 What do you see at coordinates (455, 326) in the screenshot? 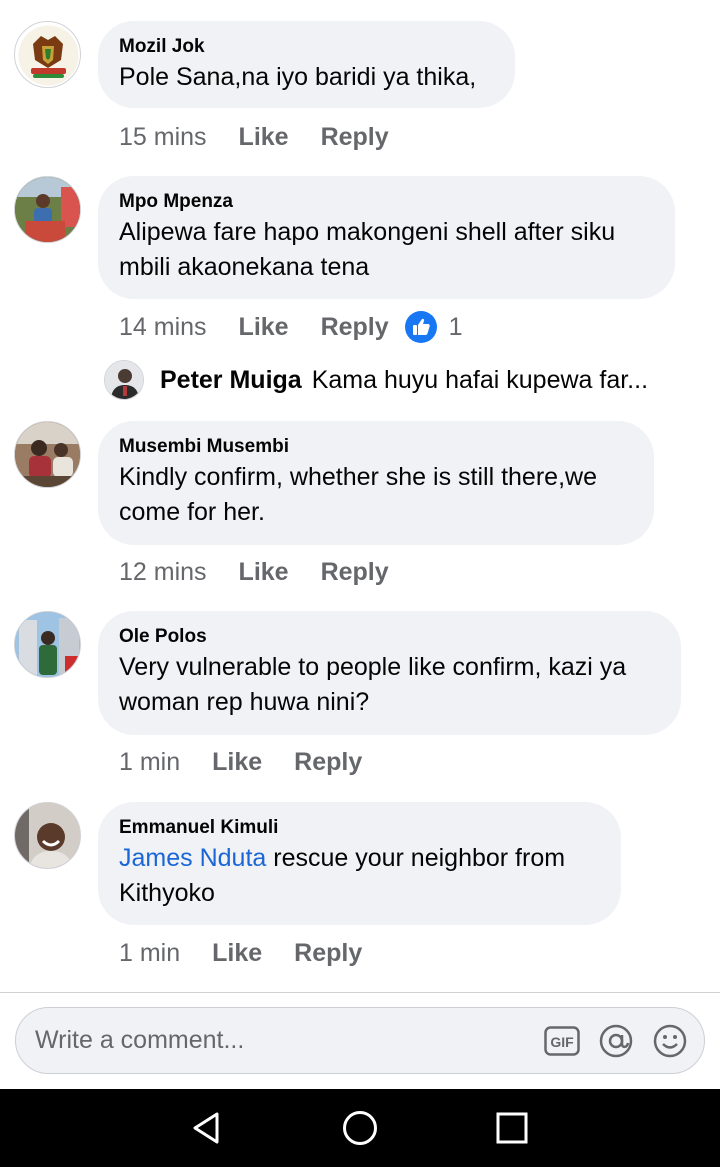
I see `reaction-count: 1` at bounding box center [455, 326].